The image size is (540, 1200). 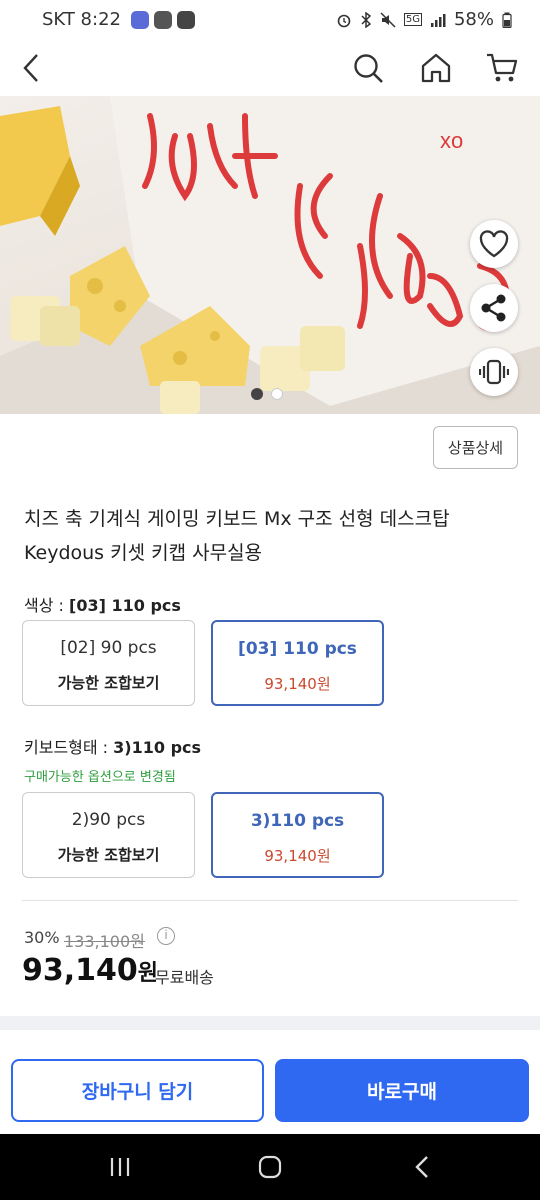 I want to click on shape-option-label-text: 키보드형태 :, so click(x=69, y=747).